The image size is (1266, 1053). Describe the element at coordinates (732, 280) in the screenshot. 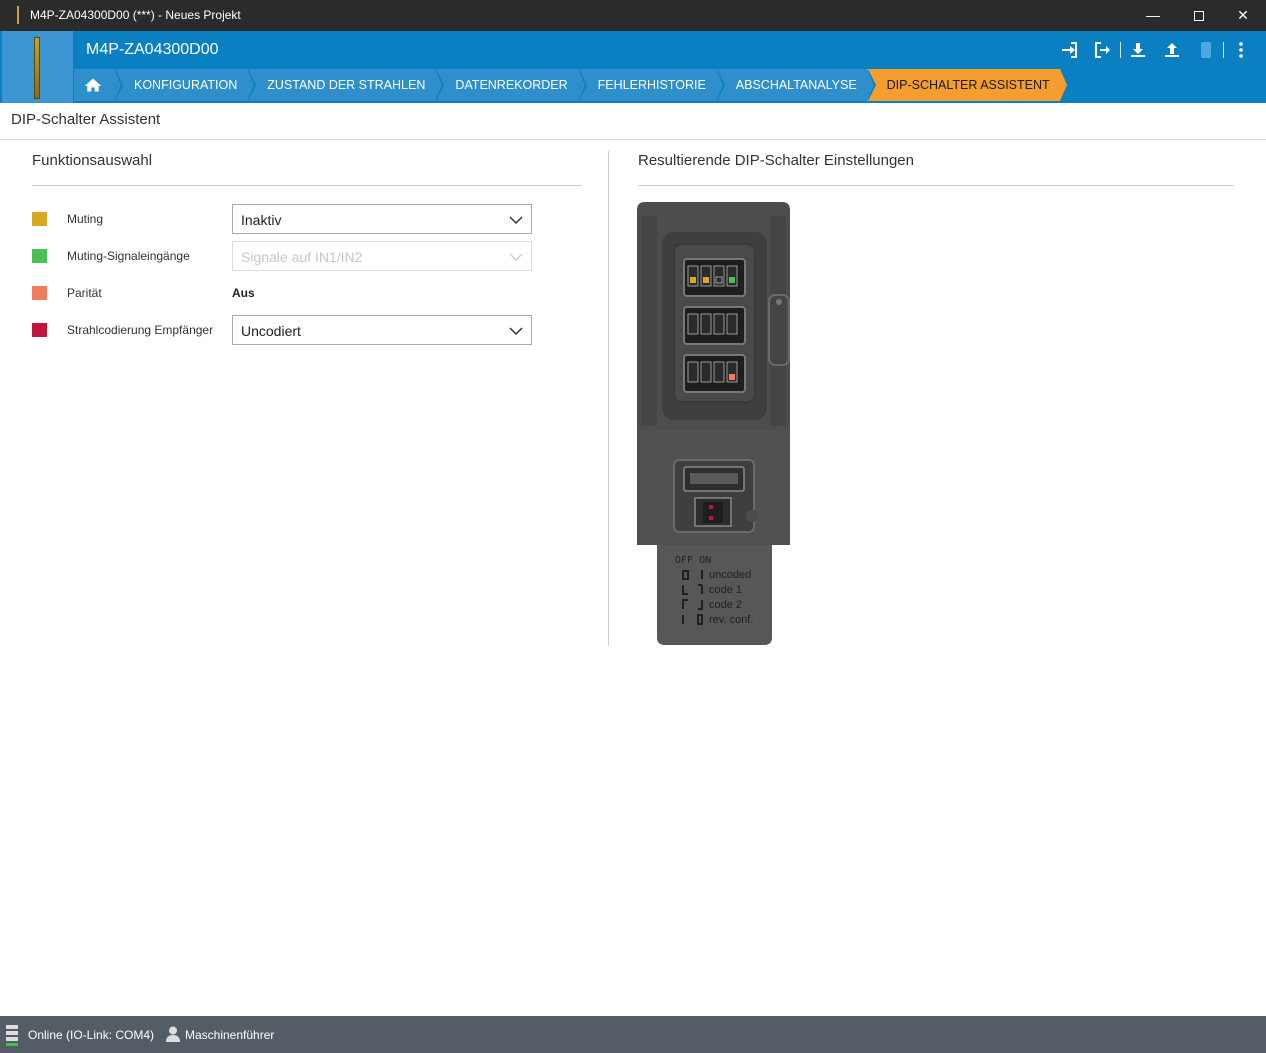

I see `dip-switch-signal` at that location.